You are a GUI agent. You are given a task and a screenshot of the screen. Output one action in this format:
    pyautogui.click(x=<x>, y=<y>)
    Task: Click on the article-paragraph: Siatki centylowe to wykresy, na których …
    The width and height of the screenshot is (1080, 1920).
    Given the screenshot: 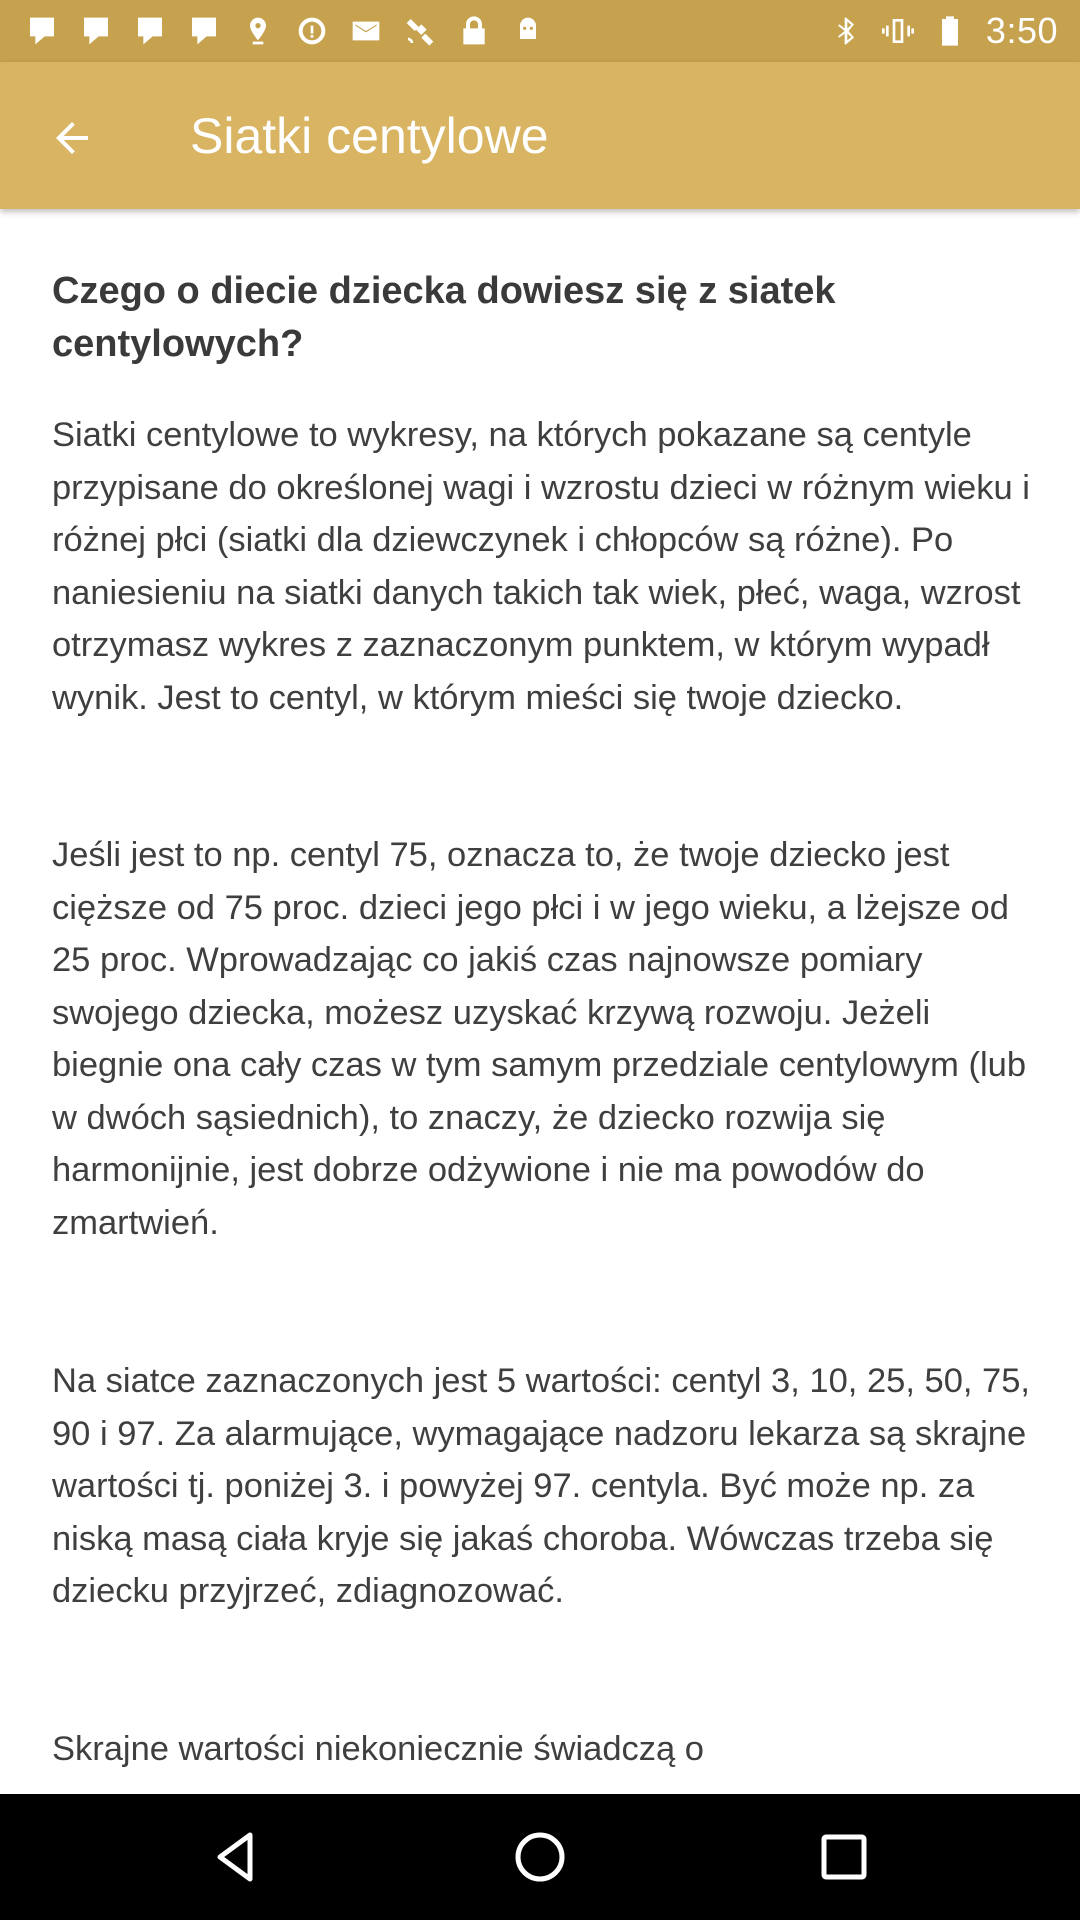 What is the action you would take?
    pyautogui.click(x=541, y=566)
    